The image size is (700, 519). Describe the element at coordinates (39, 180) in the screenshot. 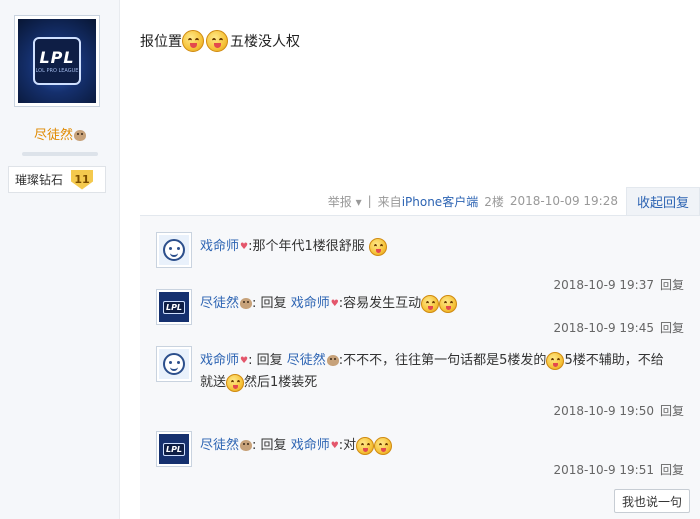

I see `badge-title: 璀璨钻石` at that location.